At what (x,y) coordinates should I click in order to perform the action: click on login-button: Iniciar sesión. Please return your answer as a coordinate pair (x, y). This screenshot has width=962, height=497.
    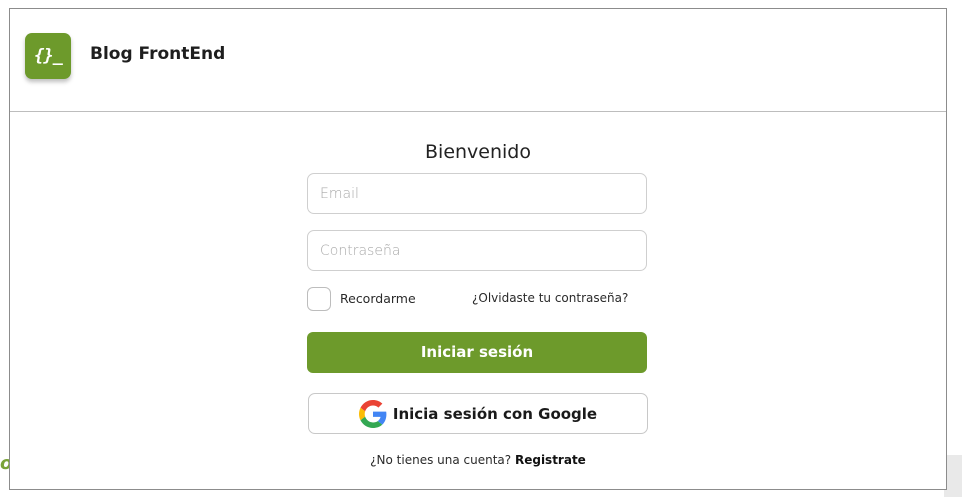
    Looking at the image, I should click on (477, 352).